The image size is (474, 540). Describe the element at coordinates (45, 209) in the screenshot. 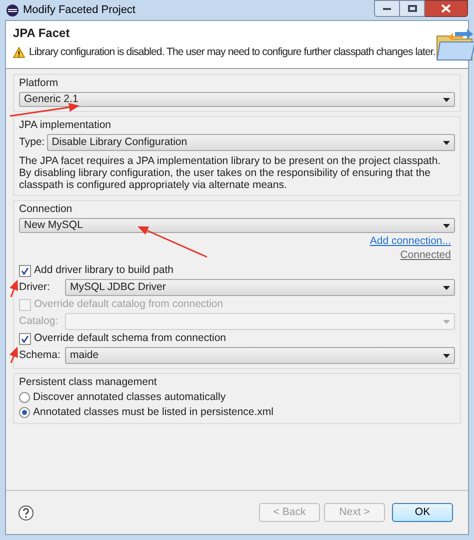

I see `group-label: Connection` at that location.